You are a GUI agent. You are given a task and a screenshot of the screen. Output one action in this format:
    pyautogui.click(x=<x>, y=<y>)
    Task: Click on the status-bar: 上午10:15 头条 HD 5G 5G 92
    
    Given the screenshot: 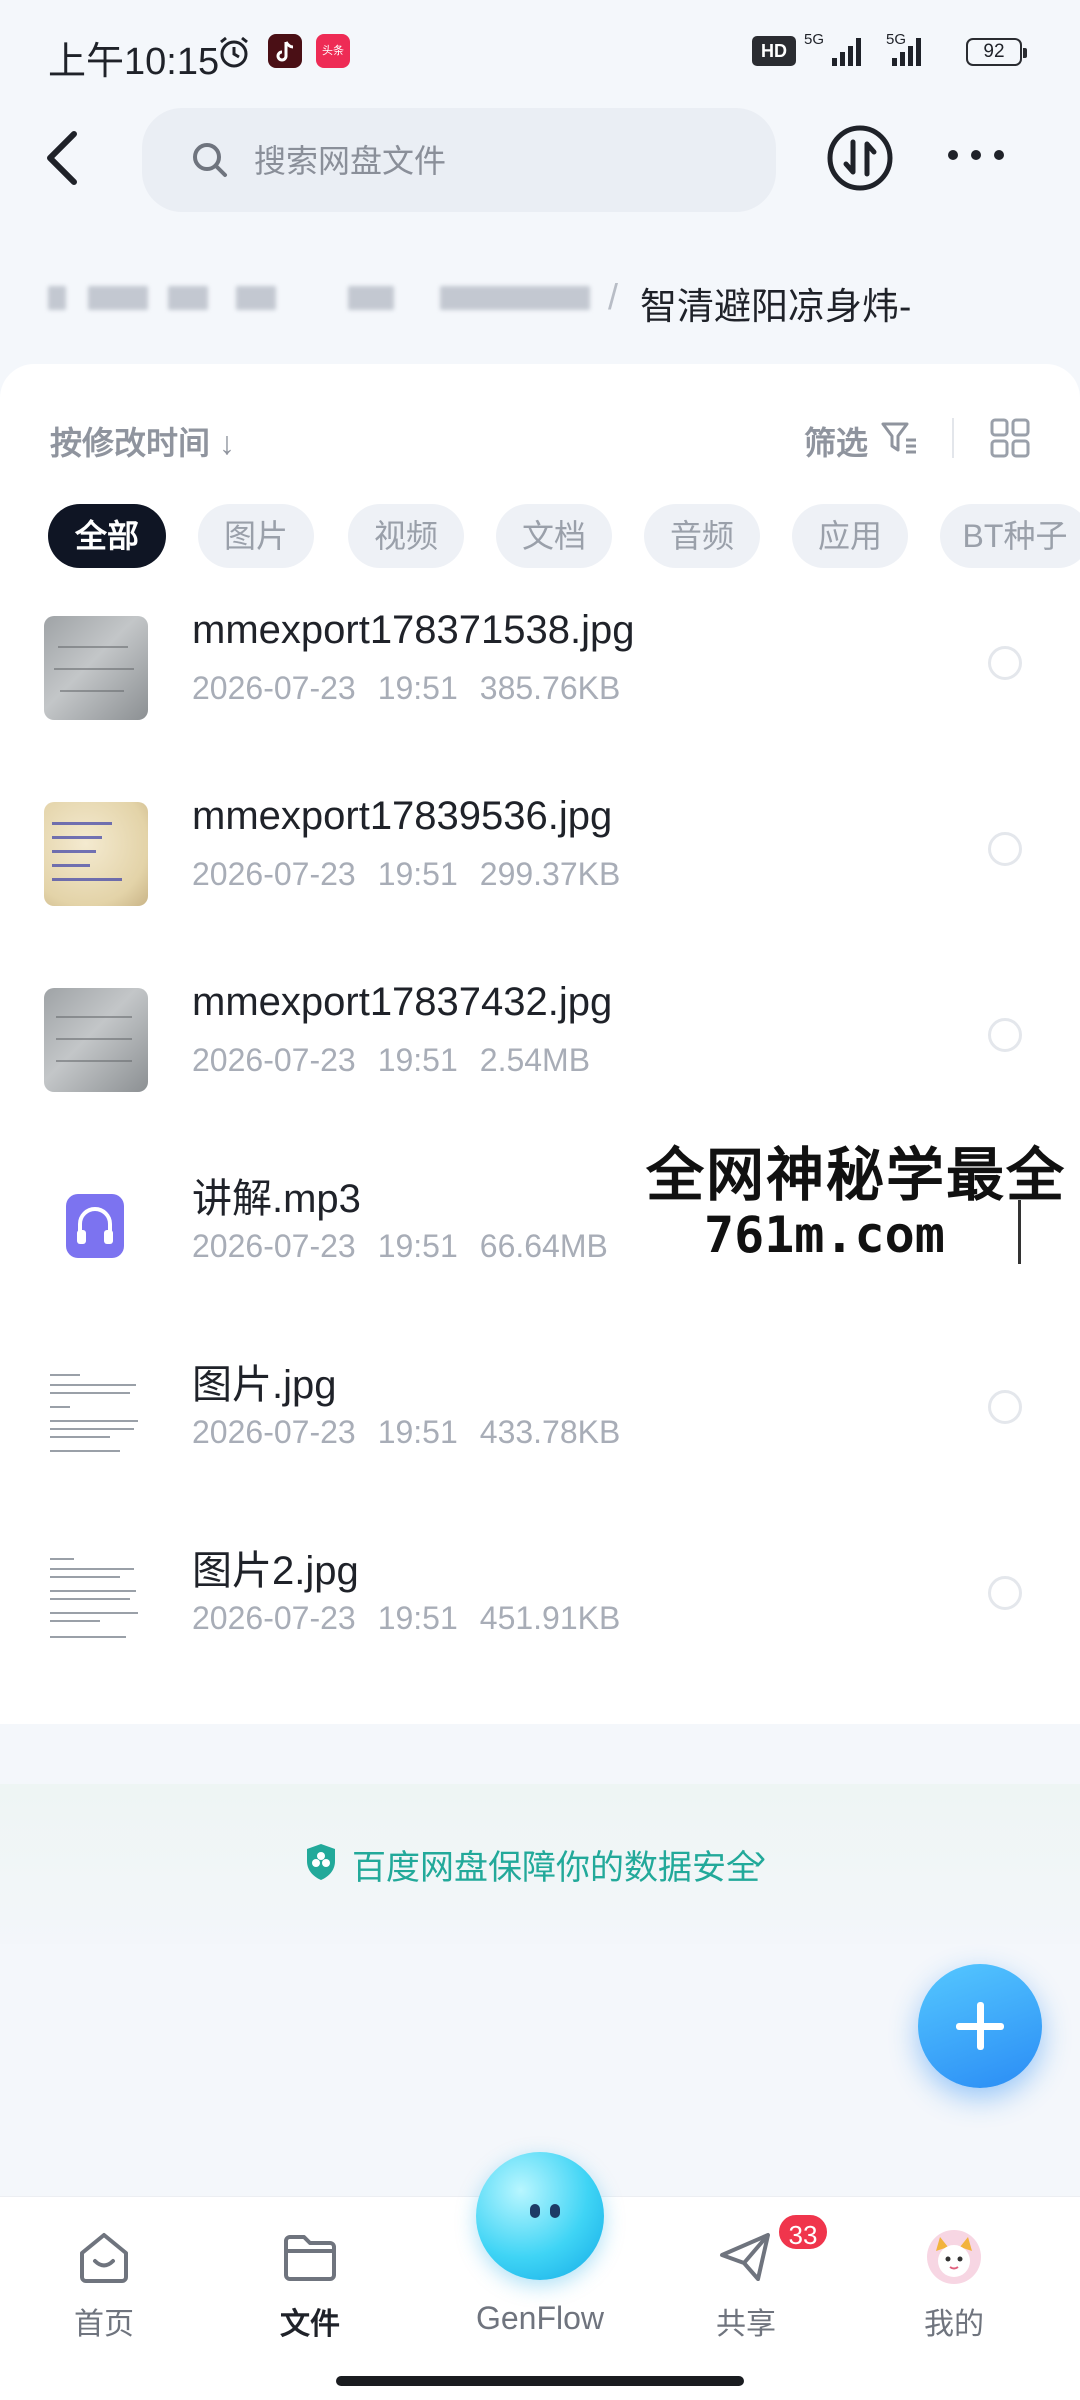 What is the action you would take?
    pyautogui.click(x=540, y=55)
    